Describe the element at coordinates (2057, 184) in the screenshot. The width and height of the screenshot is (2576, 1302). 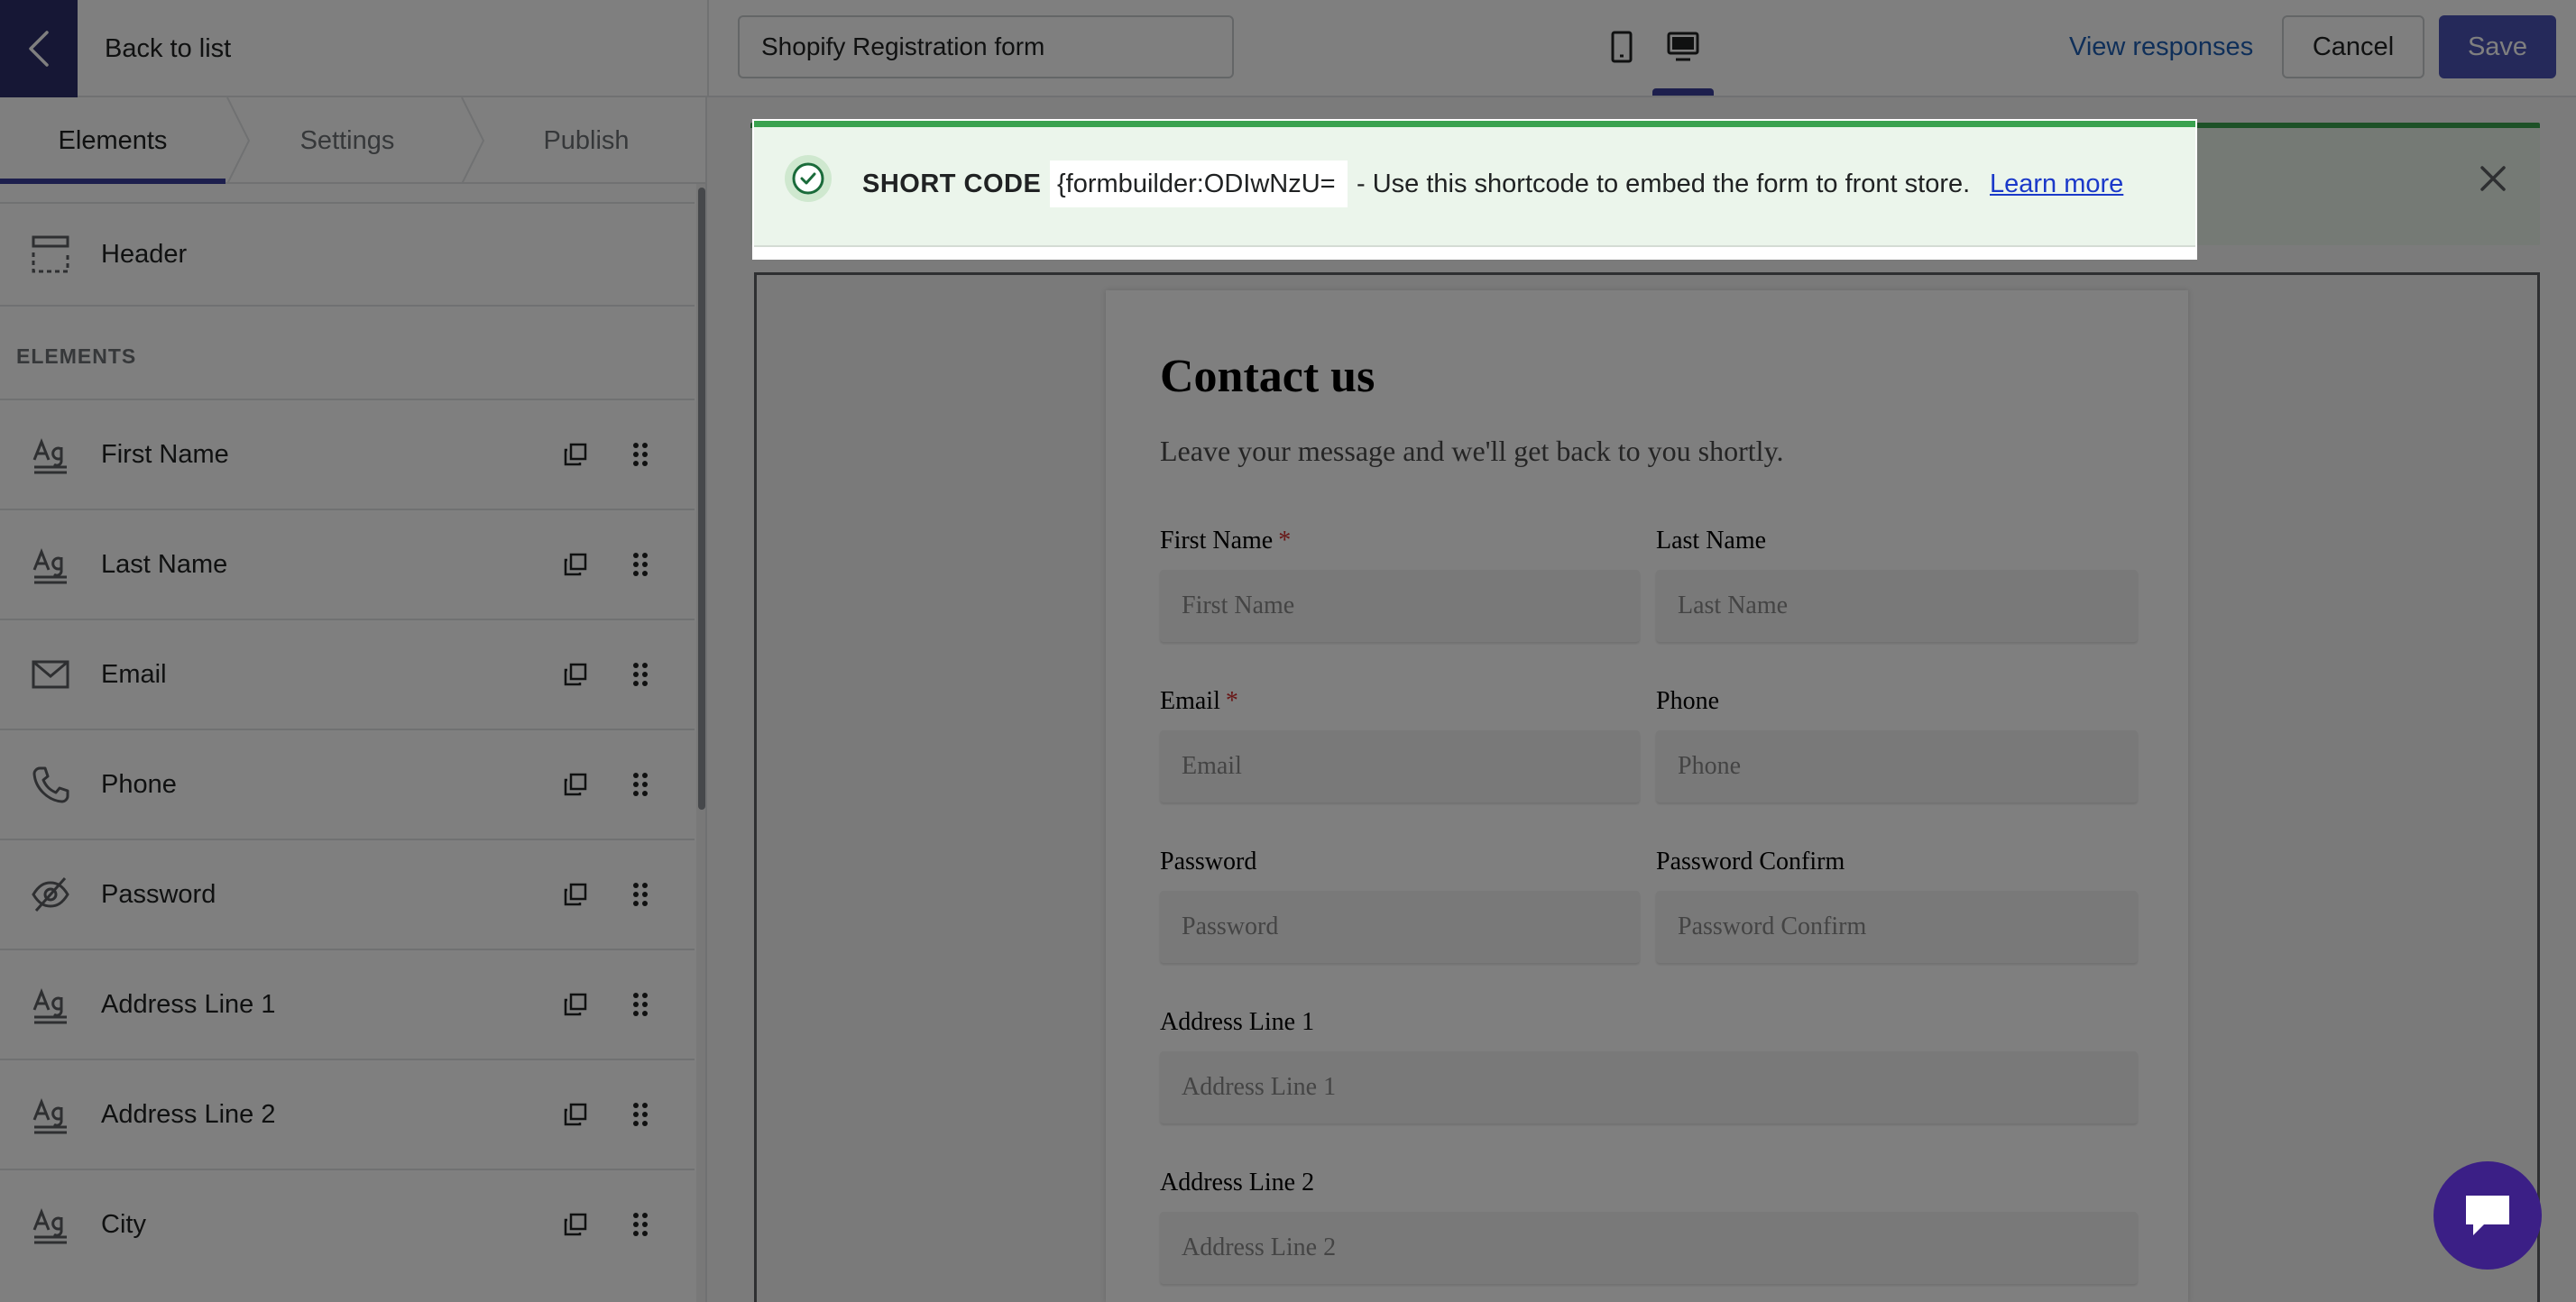
I see `learn-more-link: Learn more` at that location.